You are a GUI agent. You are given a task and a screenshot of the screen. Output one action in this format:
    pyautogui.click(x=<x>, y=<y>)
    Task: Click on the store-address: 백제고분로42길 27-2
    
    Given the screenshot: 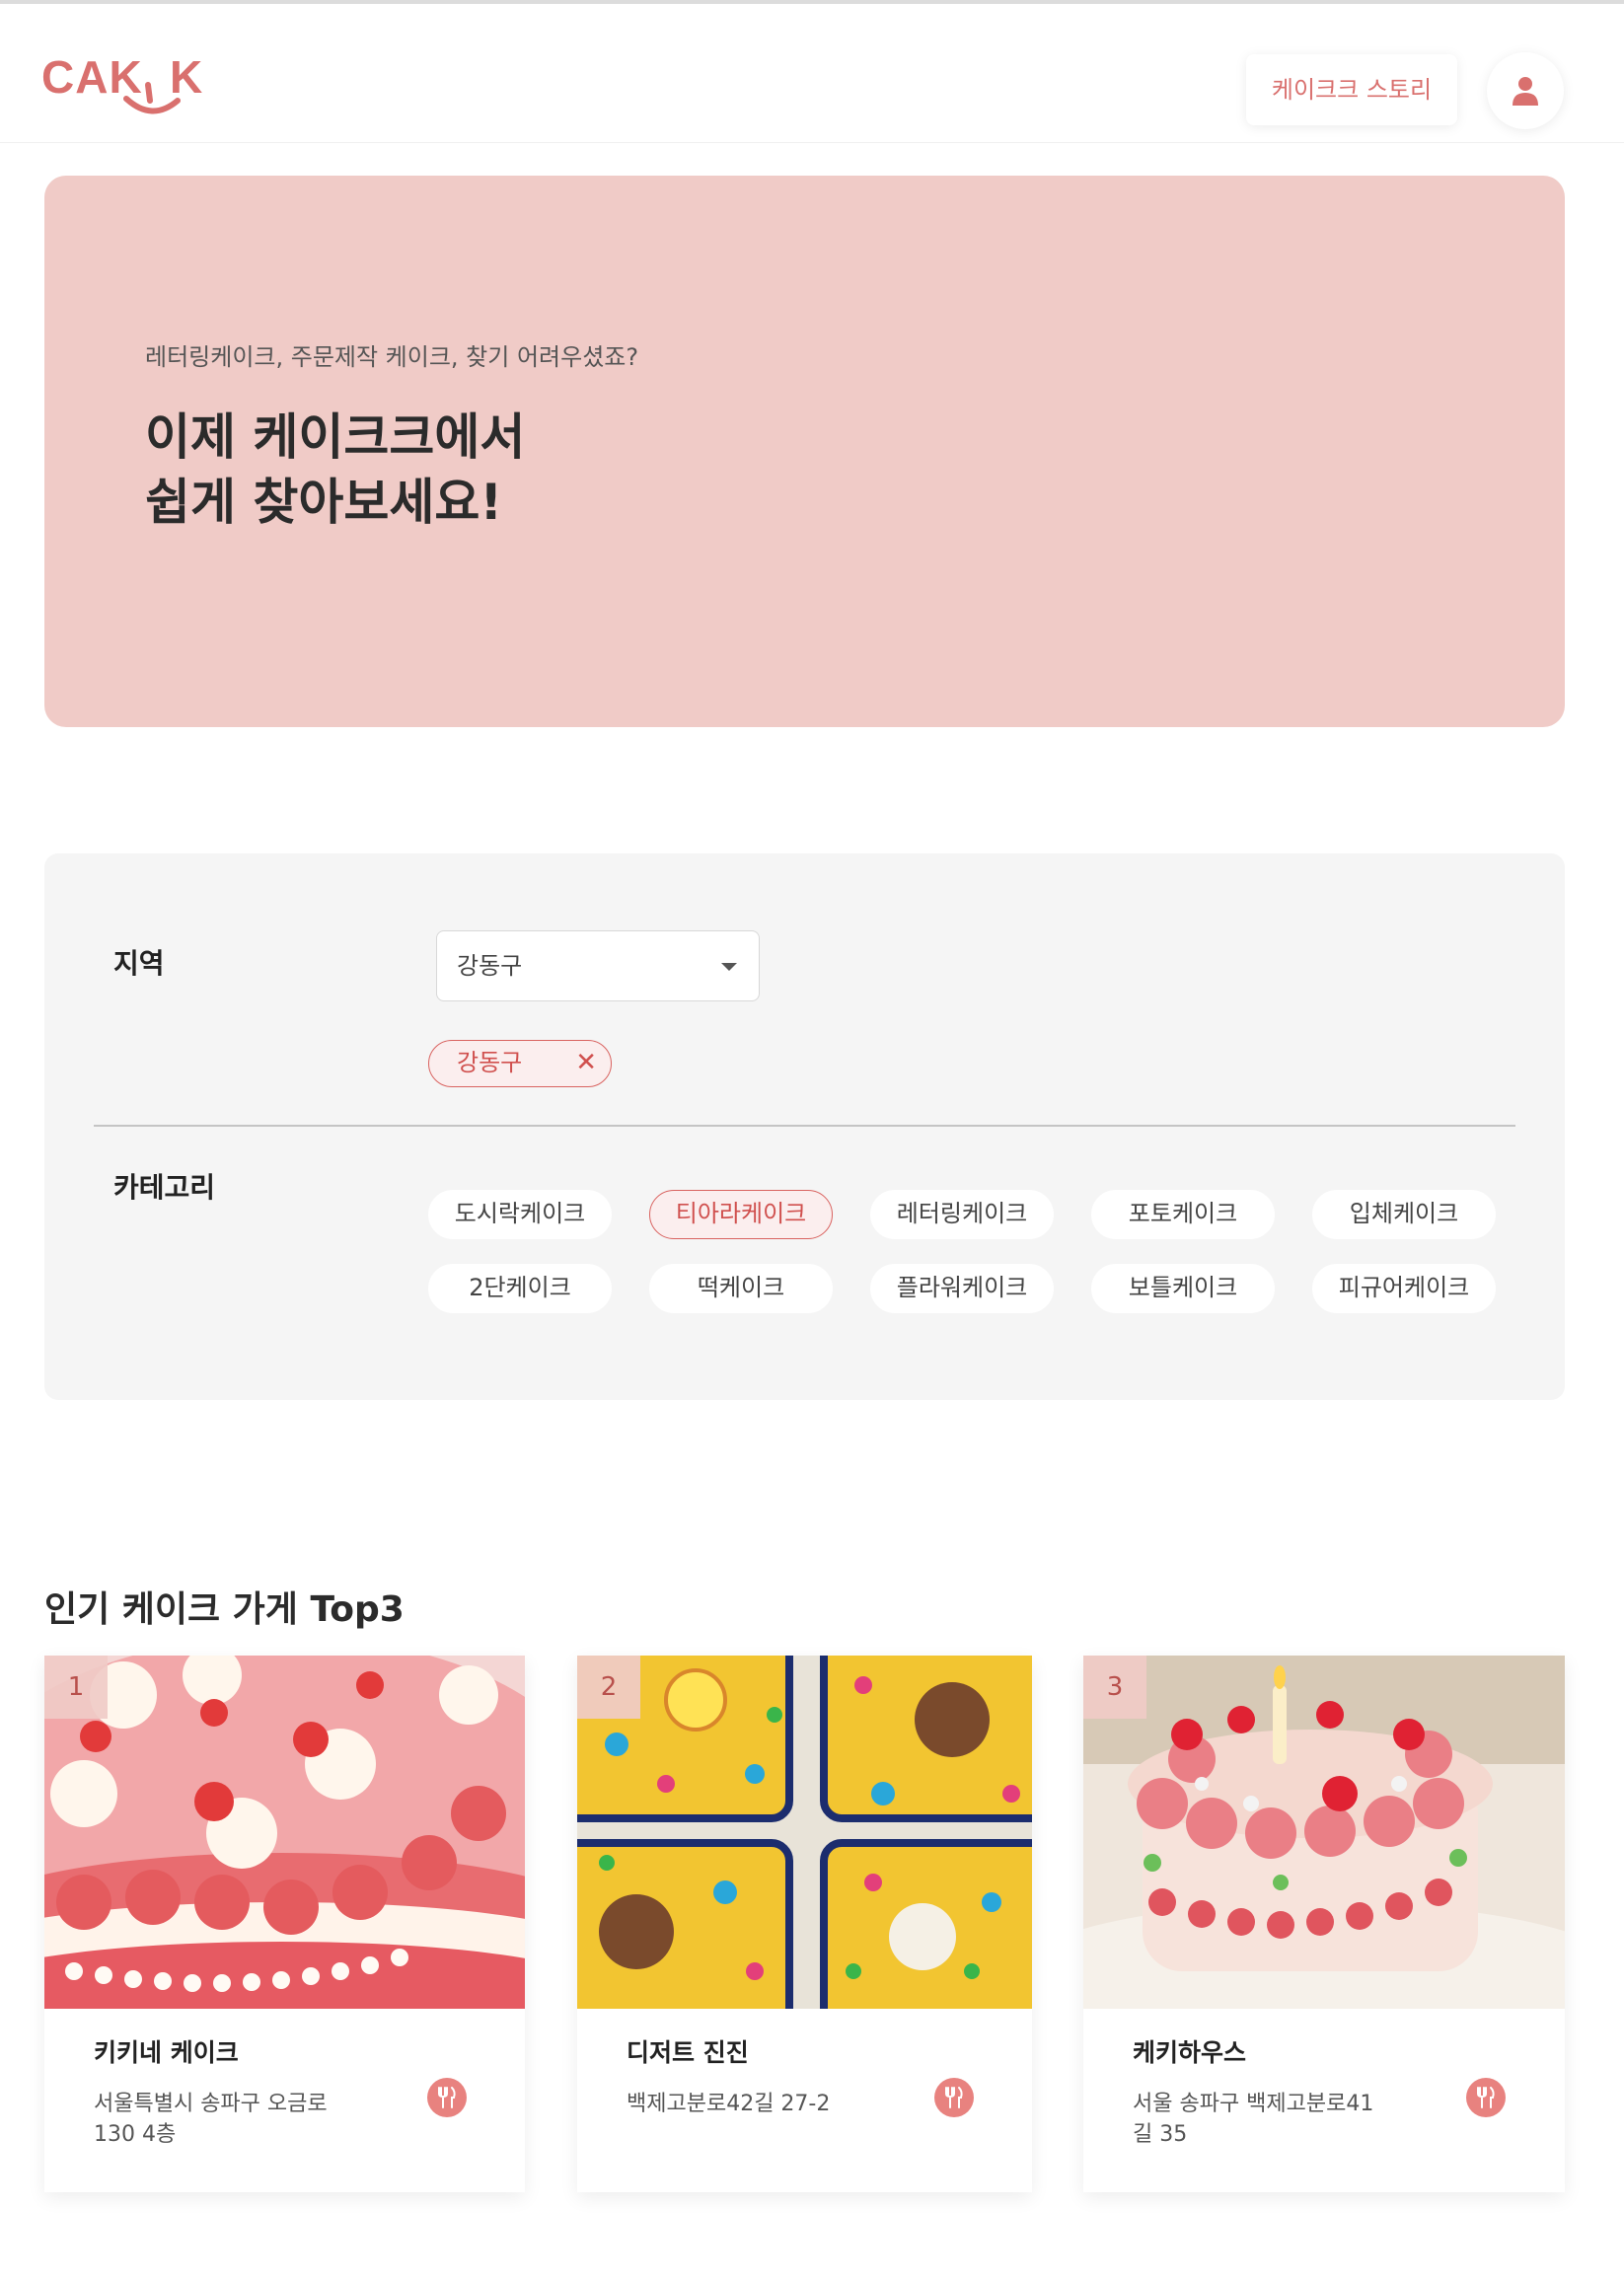 What is the action you would take?
    pyautogui.click(x=729, y=2104)
    